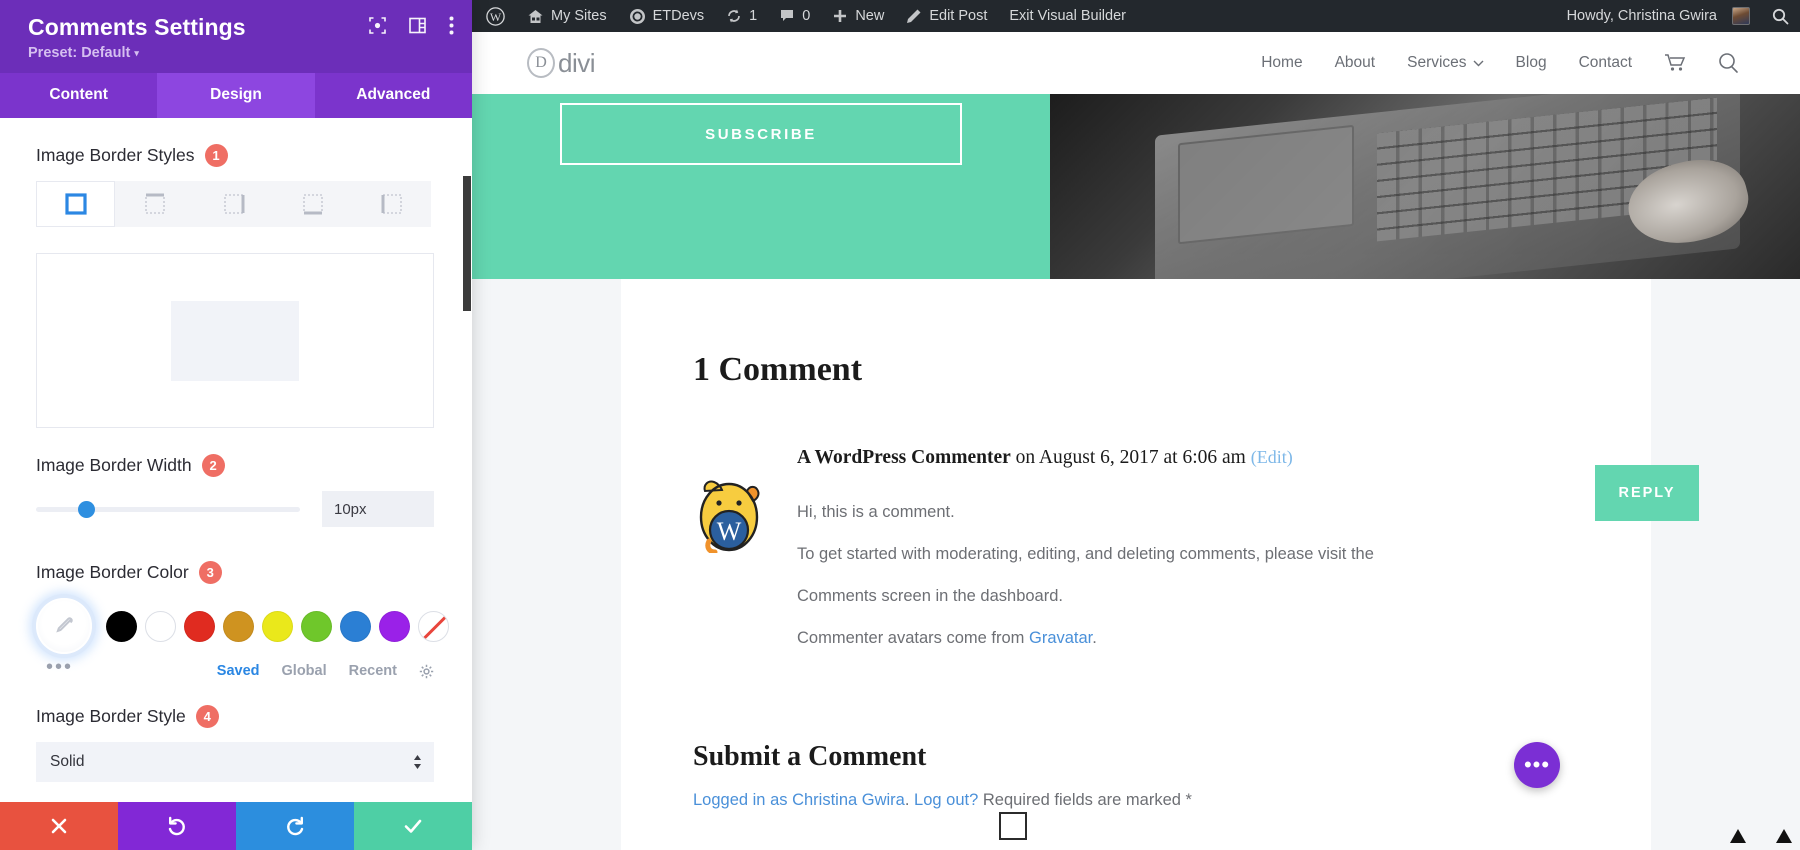 Image resolution: width=1800 pixels, height=850 pixels. Describe the element at coordinates (451, 25) in the screenshot. I see `kebab-menu-icon` at that location.